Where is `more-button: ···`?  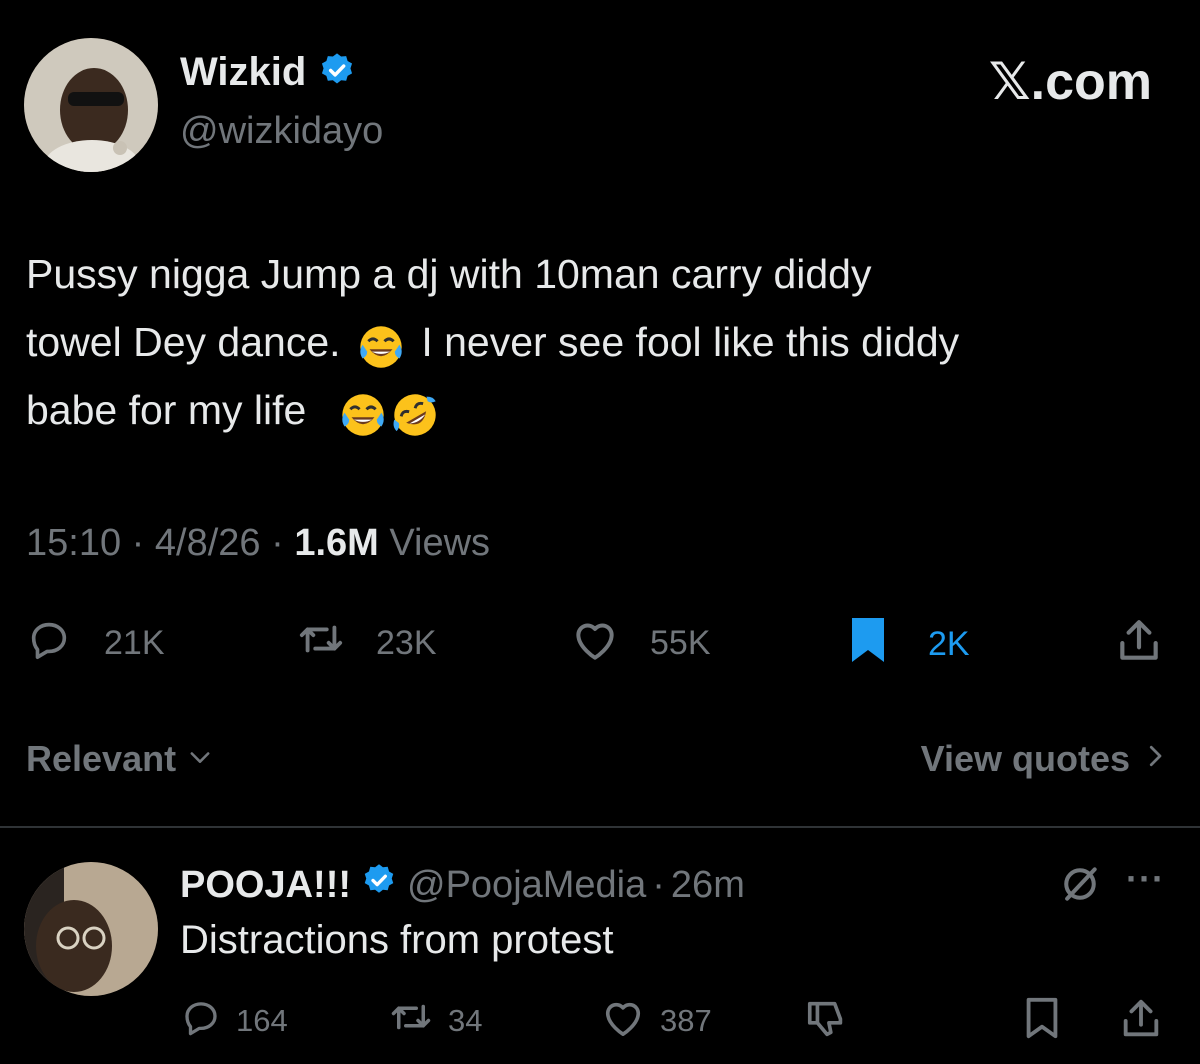 more-button: ··· is located at coordinates (1145, 879).